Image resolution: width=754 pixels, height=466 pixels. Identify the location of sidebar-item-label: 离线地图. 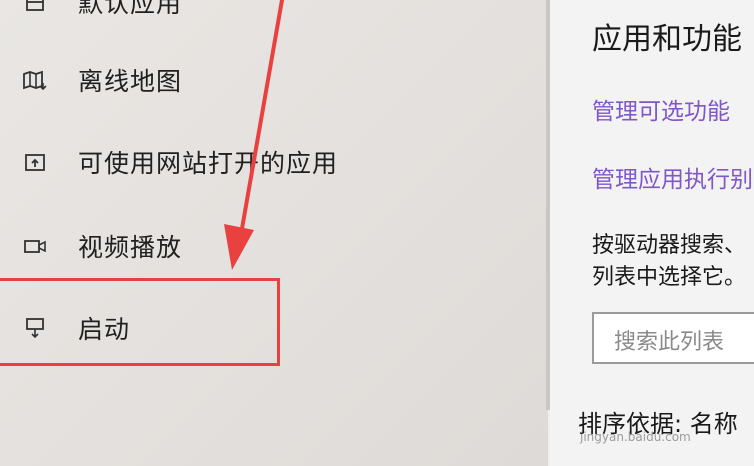
(130, 81).